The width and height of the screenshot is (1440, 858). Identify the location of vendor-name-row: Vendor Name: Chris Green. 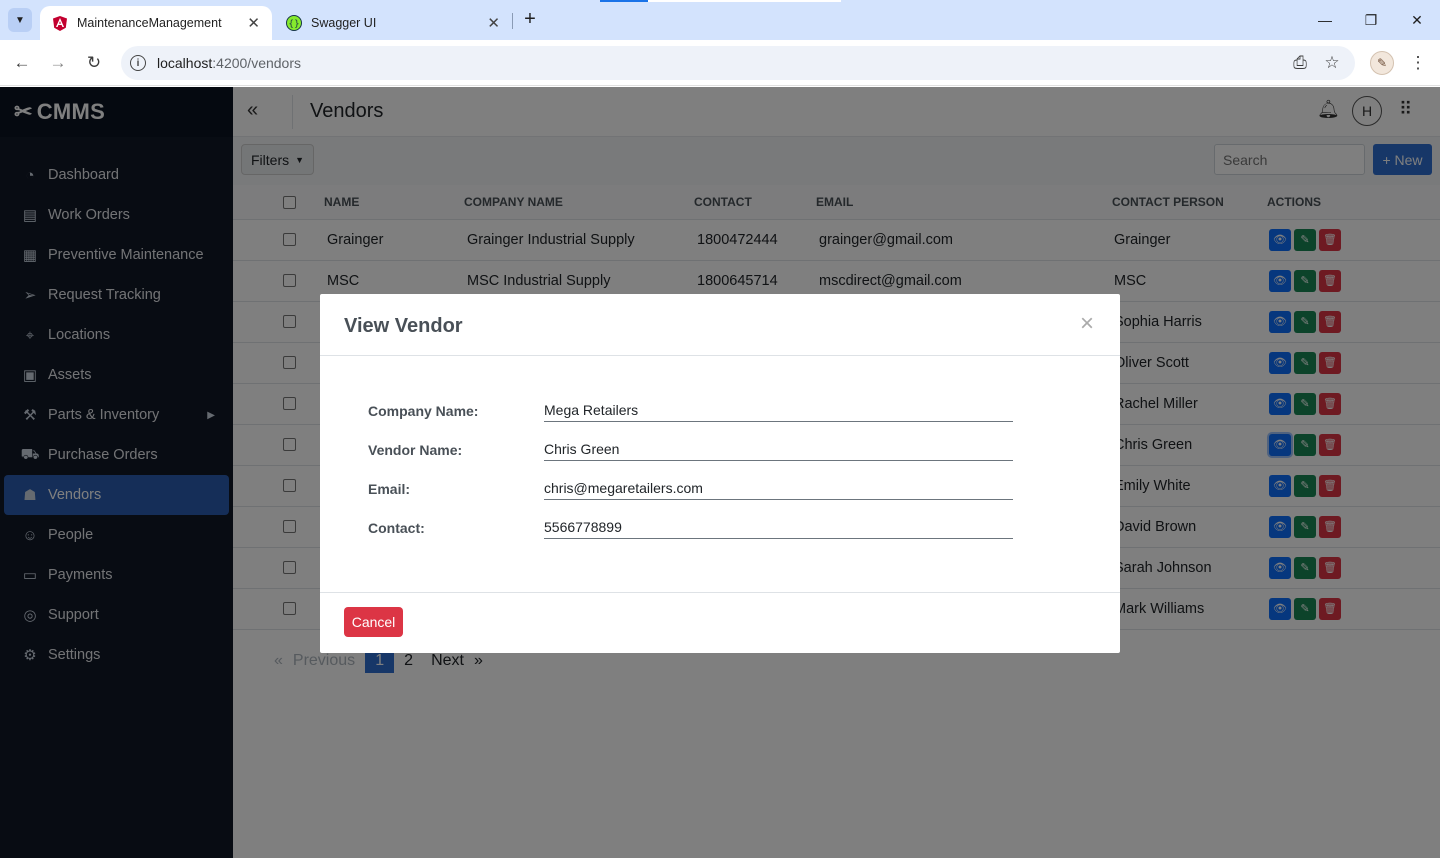
(690, 448).